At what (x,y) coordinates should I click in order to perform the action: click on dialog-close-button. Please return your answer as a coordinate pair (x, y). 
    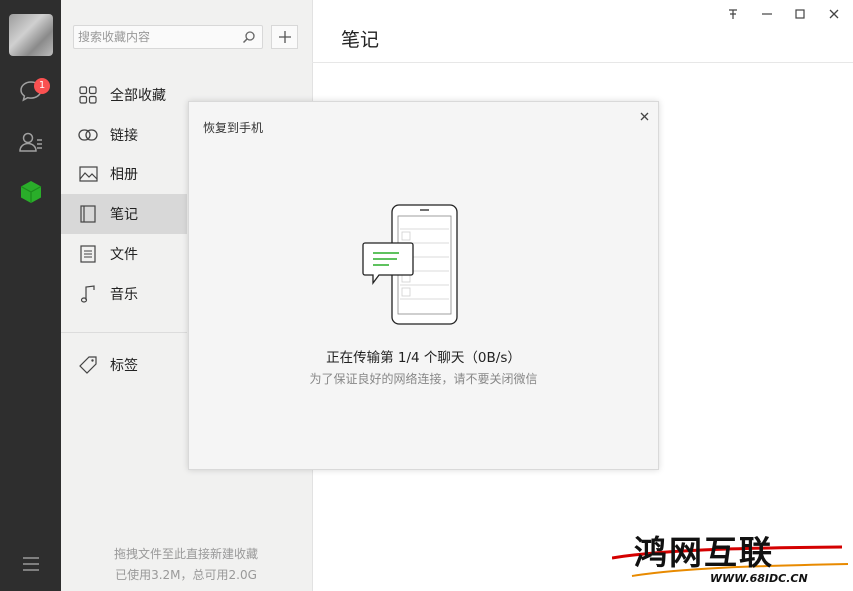
    Looking at the image, I should click on (644, 116).